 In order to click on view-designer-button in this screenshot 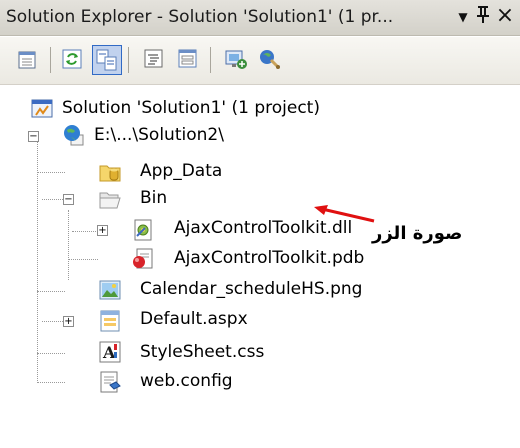, I will do `click(189, 60)`.